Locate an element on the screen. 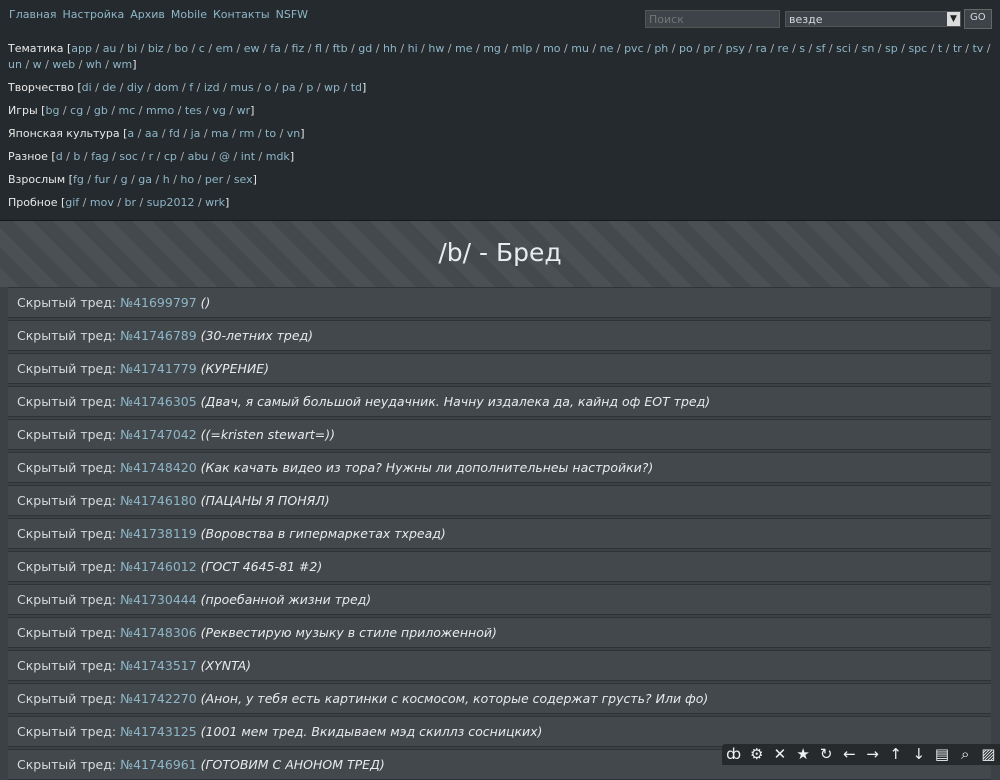 Image resolution: width=1000 pixels, height=780 pixels. board-link: tv is located at coordinates (977, 48).